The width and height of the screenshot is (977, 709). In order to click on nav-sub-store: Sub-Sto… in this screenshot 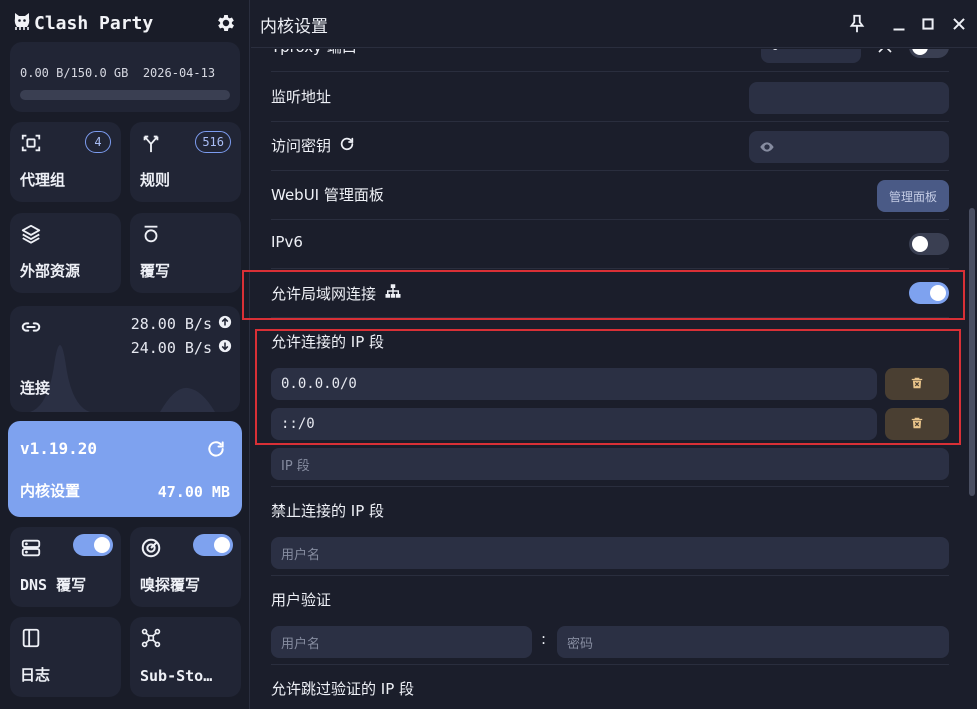, I will do `click(185, 657)`.